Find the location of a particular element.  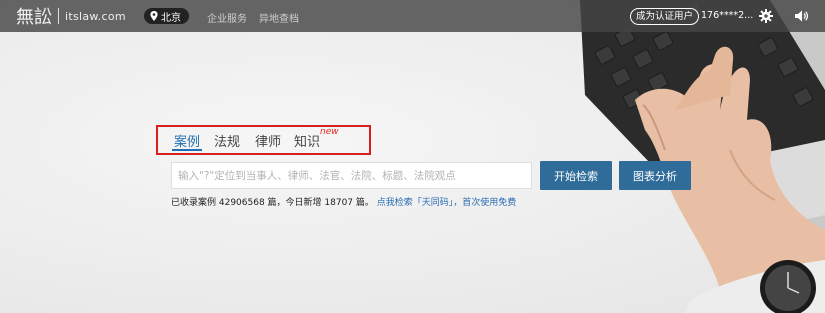

tab-knowledge: 知识 is located at coordinates (307, 140).